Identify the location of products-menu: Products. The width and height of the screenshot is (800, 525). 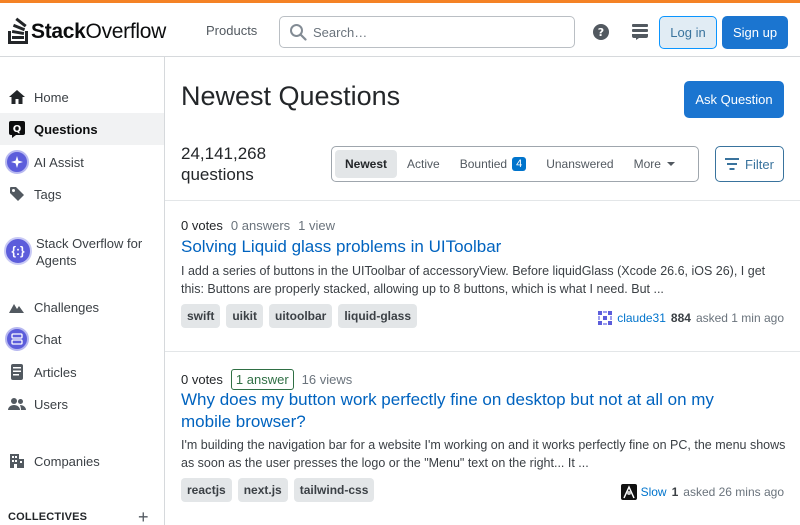
(231, 30).